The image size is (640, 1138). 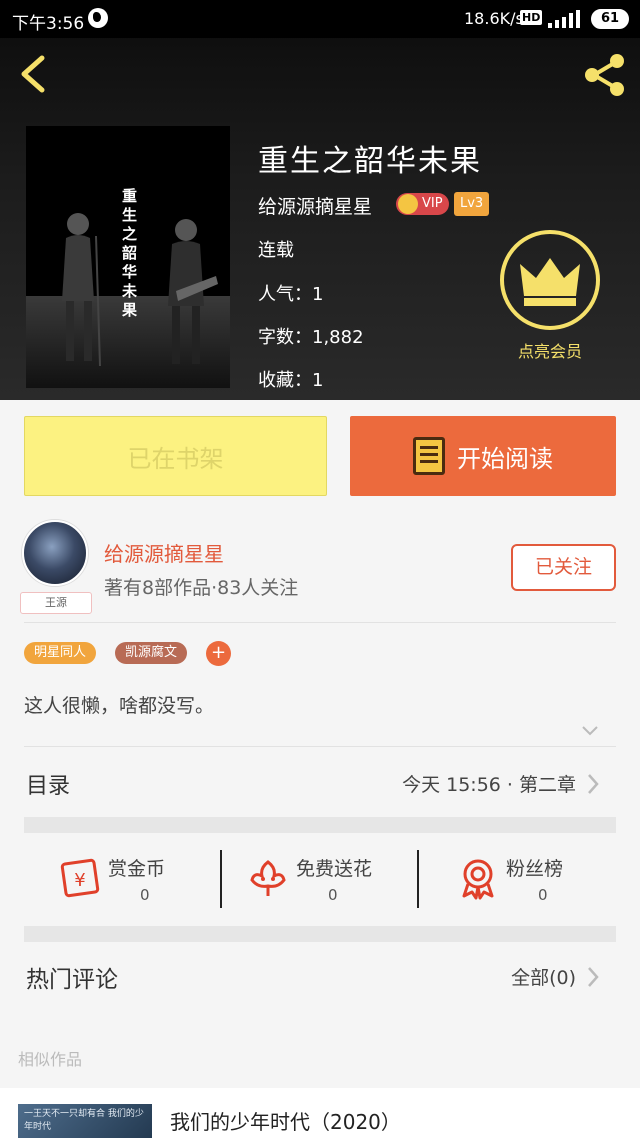 What do you see at coordinates (55, 553) in the screenshot?
I see `author-avatar` at bounding box center [55, 553].